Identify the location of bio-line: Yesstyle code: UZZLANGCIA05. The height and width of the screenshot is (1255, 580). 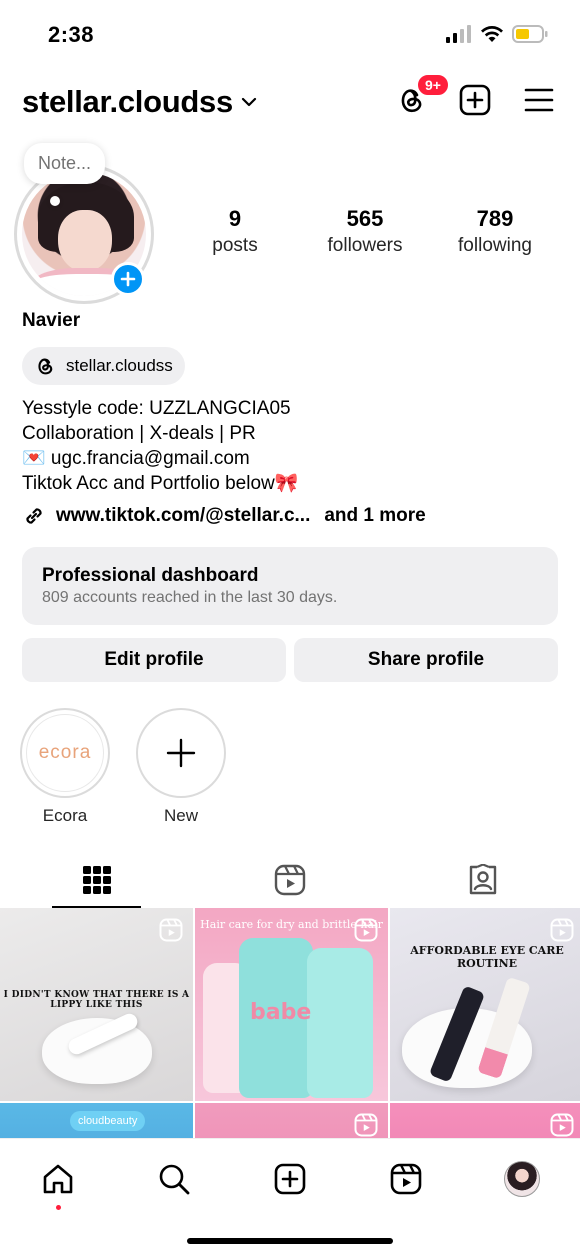
(156, 408).